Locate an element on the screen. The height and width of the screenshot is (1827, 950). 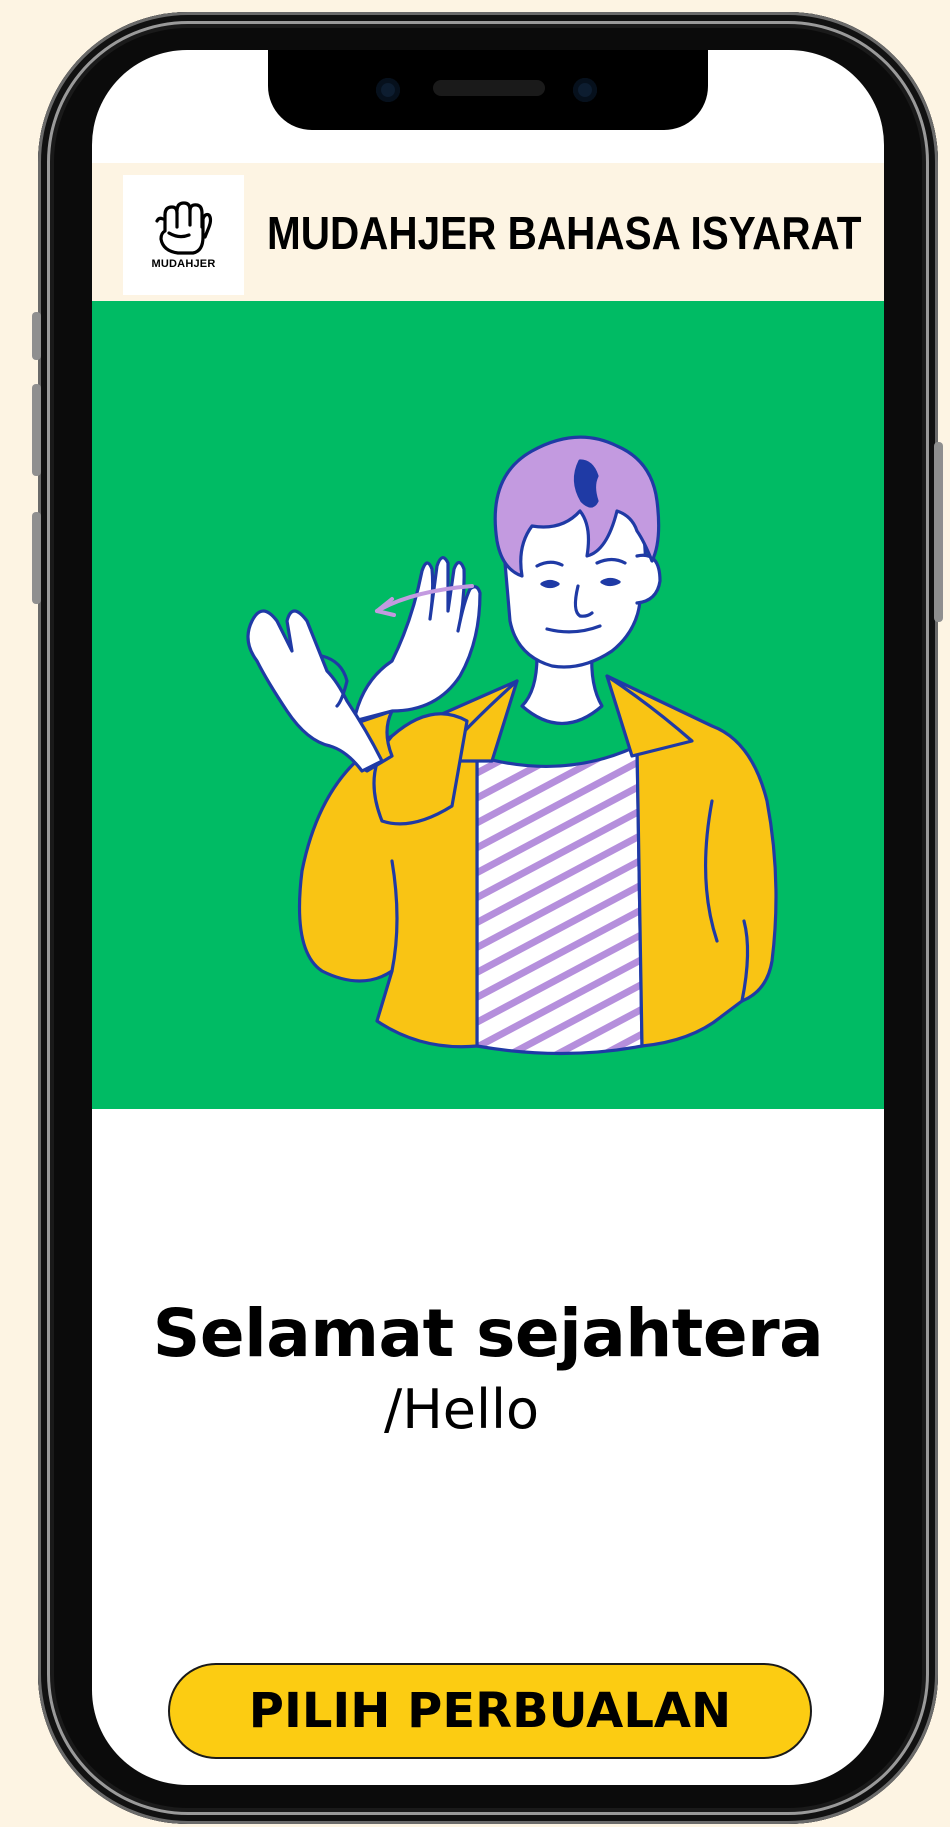
app-title: MUDAHJER BAHASA ISYARAT is located at coordinates (564, 233).